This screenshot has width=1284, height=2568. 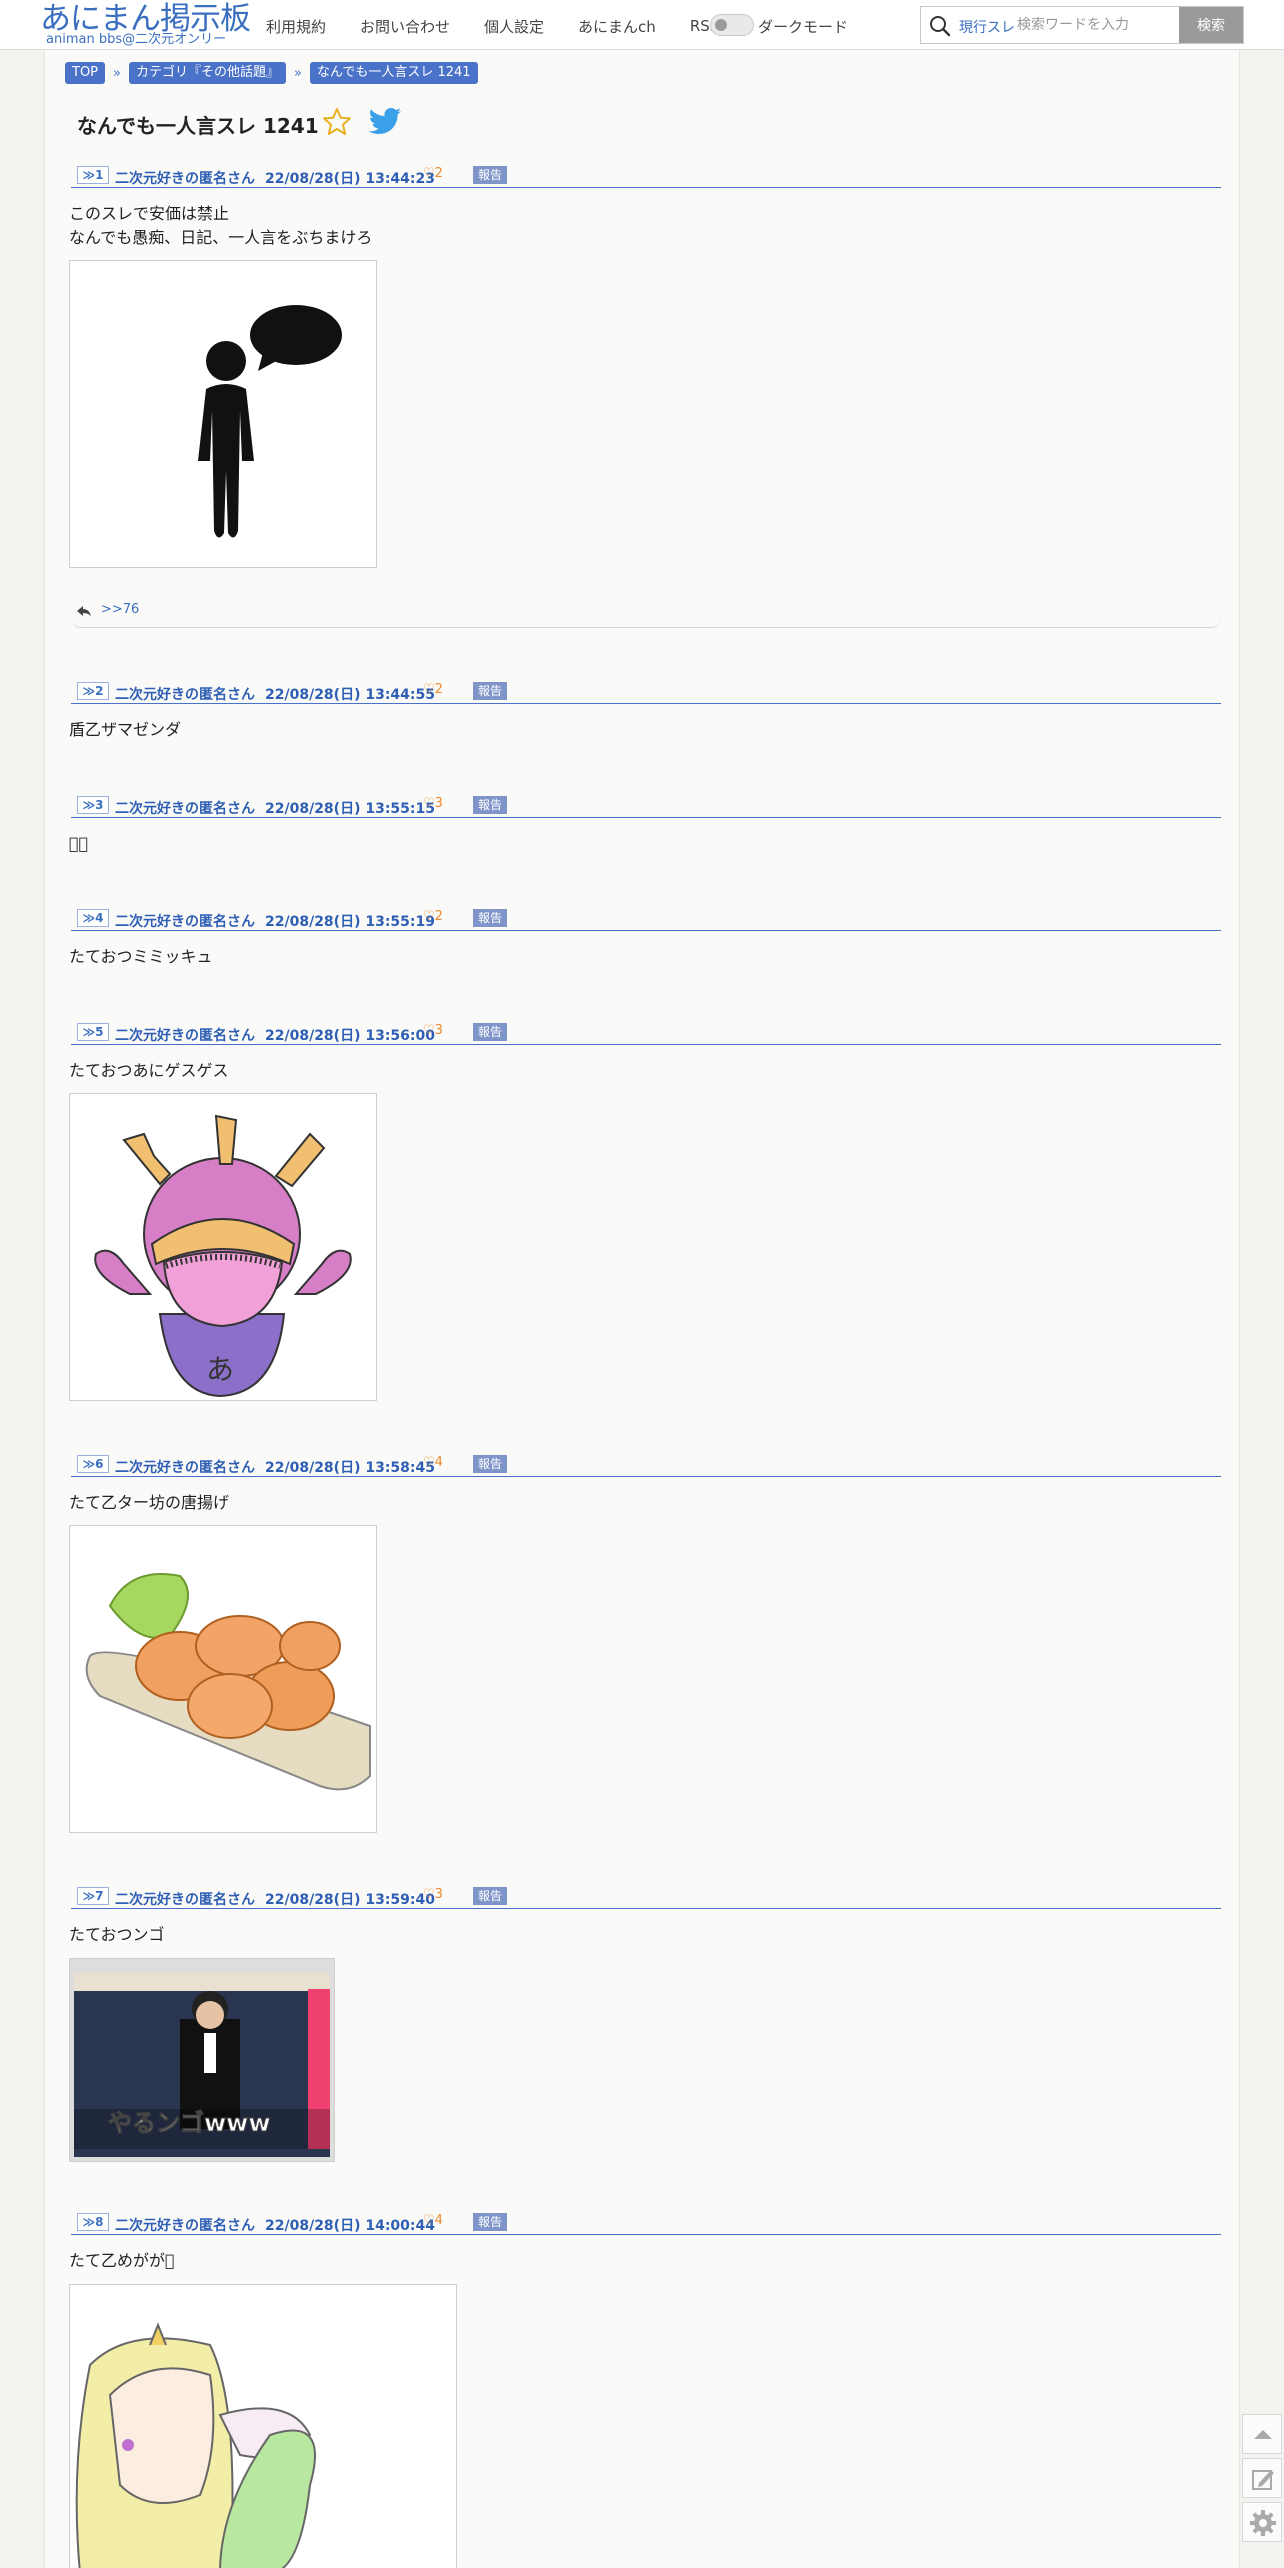 I want to click on twitter-icon, so click(x=385, y=122).